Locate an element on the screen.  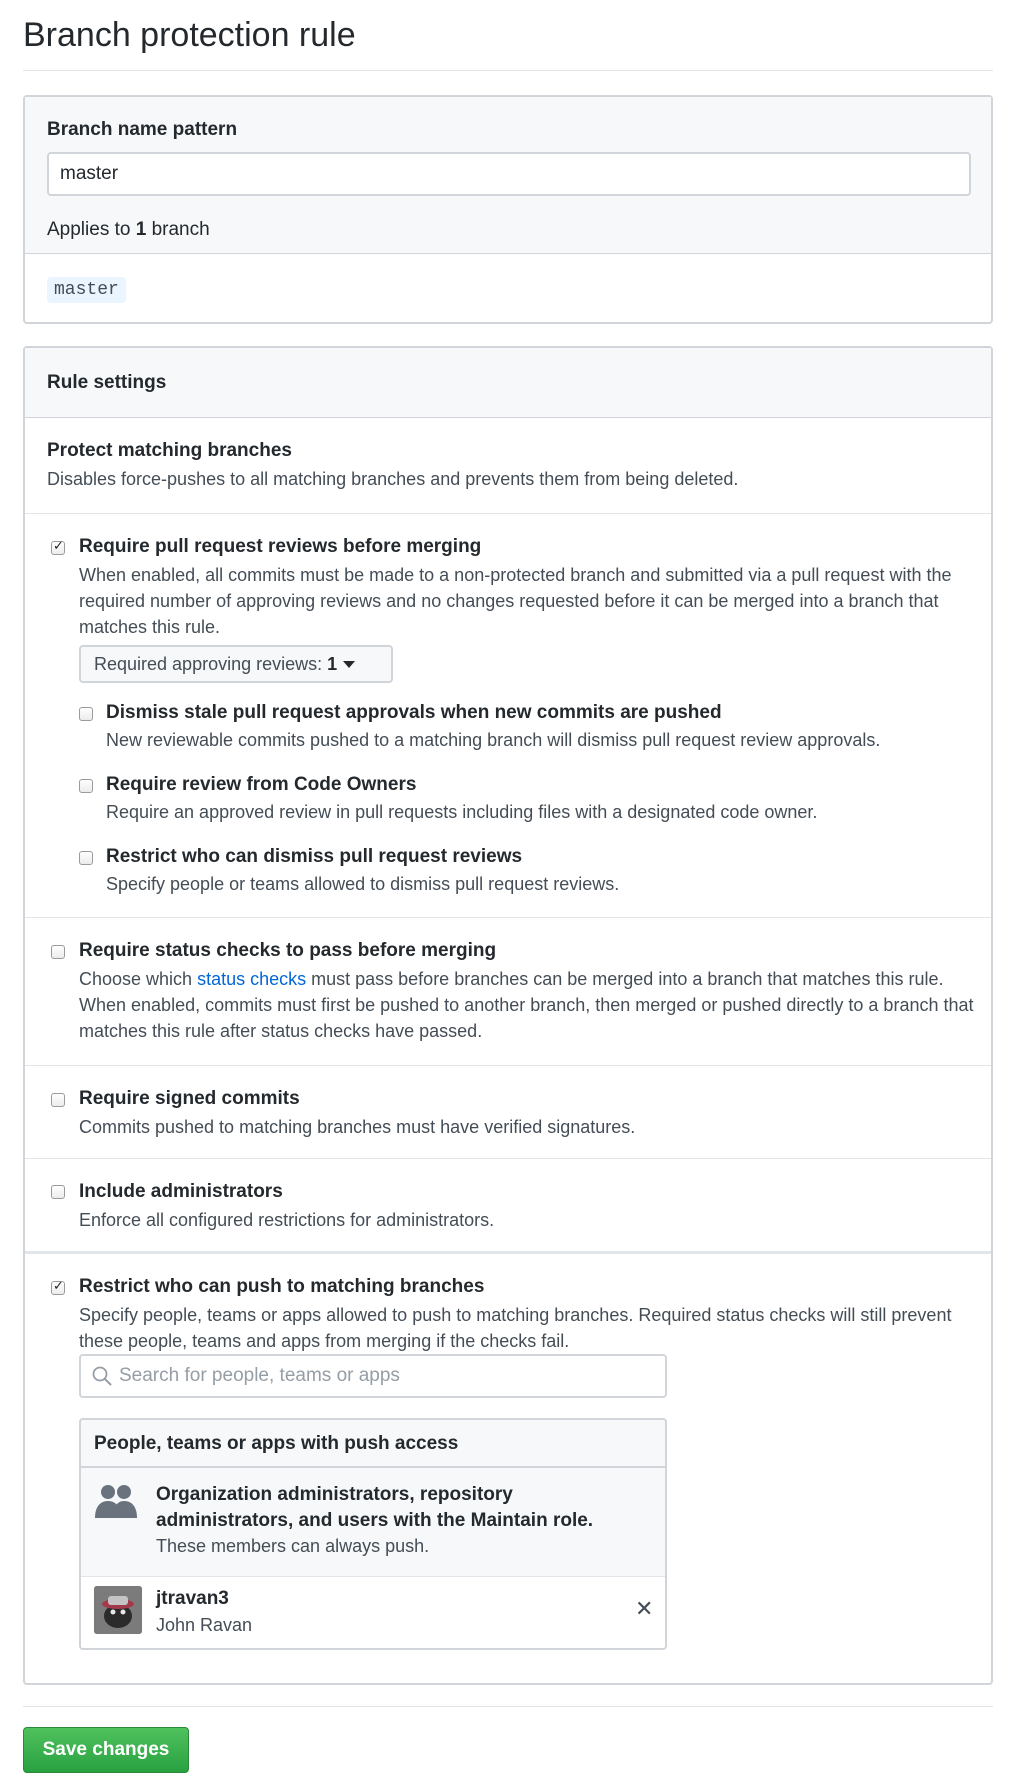
user-login: jtravan3 is located at coordinates (192, 1598).